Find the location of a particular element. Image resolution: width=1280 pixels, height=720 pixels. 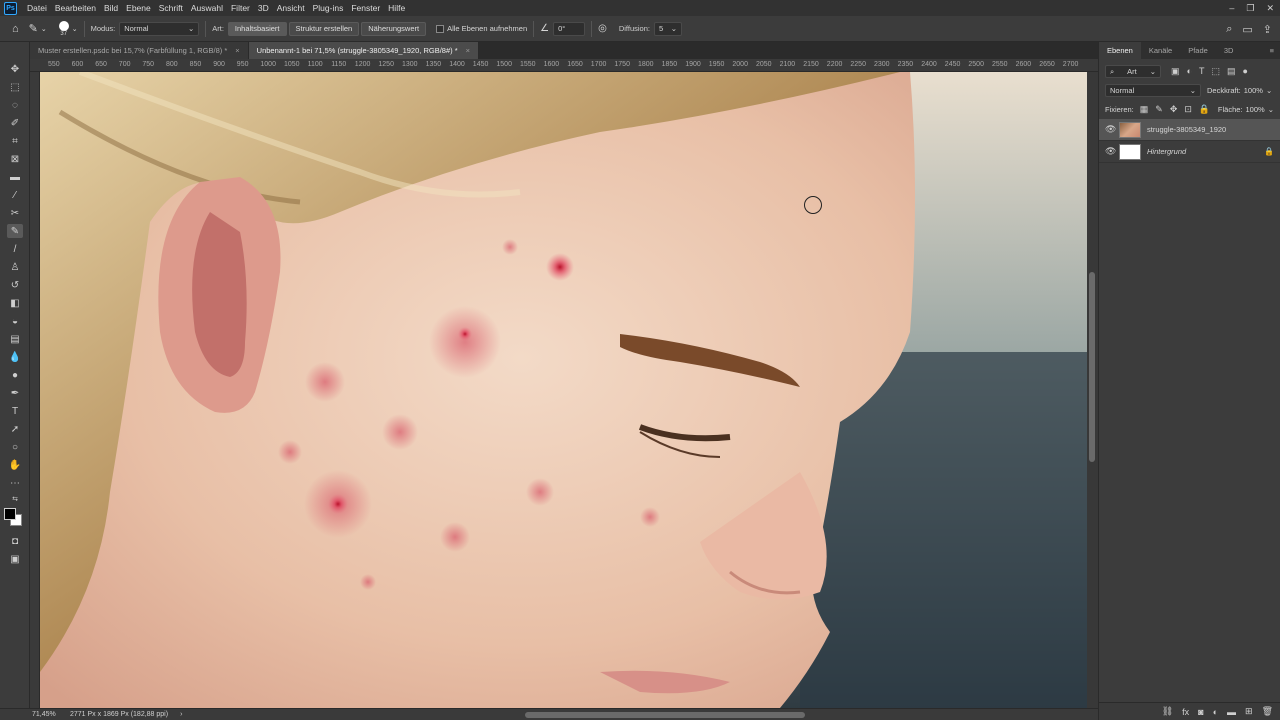

menu-bild: Bild is located at coordinates (111, 8).